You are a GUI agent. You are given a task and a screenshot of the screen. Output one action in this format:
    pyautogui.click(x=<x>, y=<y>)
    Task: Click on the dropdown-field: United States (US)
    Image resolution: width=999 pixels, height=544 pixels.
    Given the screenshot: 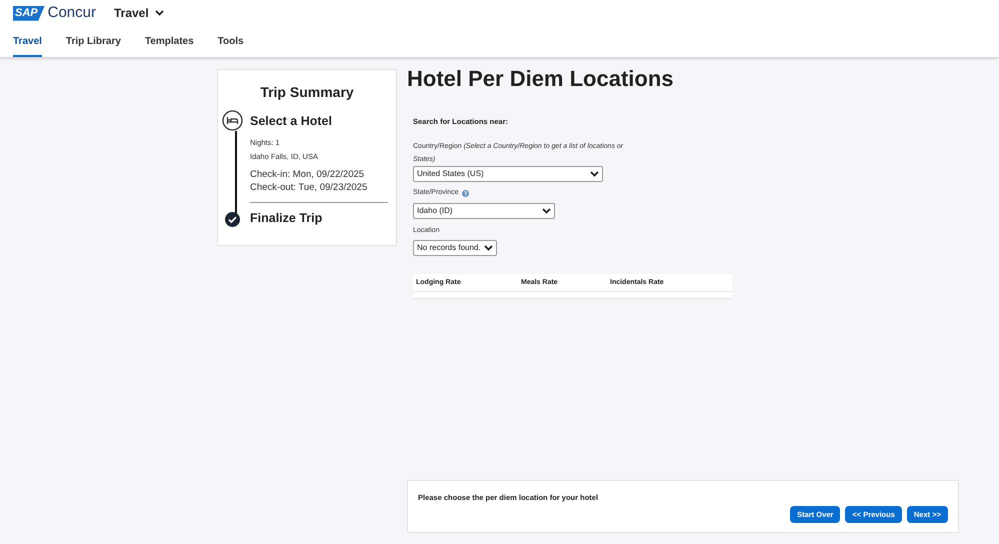 What is the action you would take?
    pyautogui.click(x=508, y=174)
    